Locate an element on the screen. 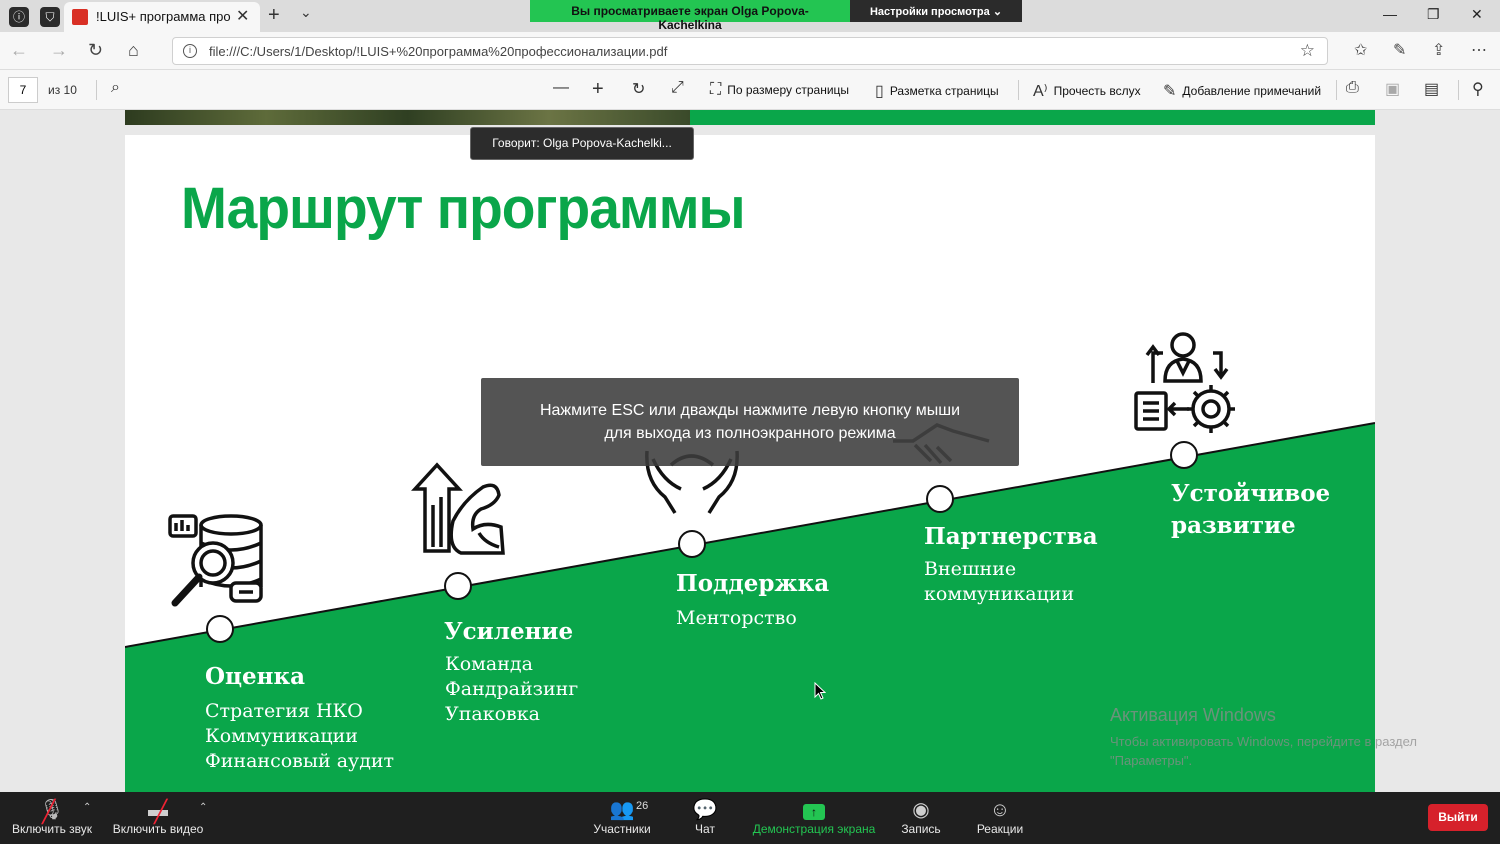  tab-title: !LUIS+ программа про is located at coordinates (163, 16).